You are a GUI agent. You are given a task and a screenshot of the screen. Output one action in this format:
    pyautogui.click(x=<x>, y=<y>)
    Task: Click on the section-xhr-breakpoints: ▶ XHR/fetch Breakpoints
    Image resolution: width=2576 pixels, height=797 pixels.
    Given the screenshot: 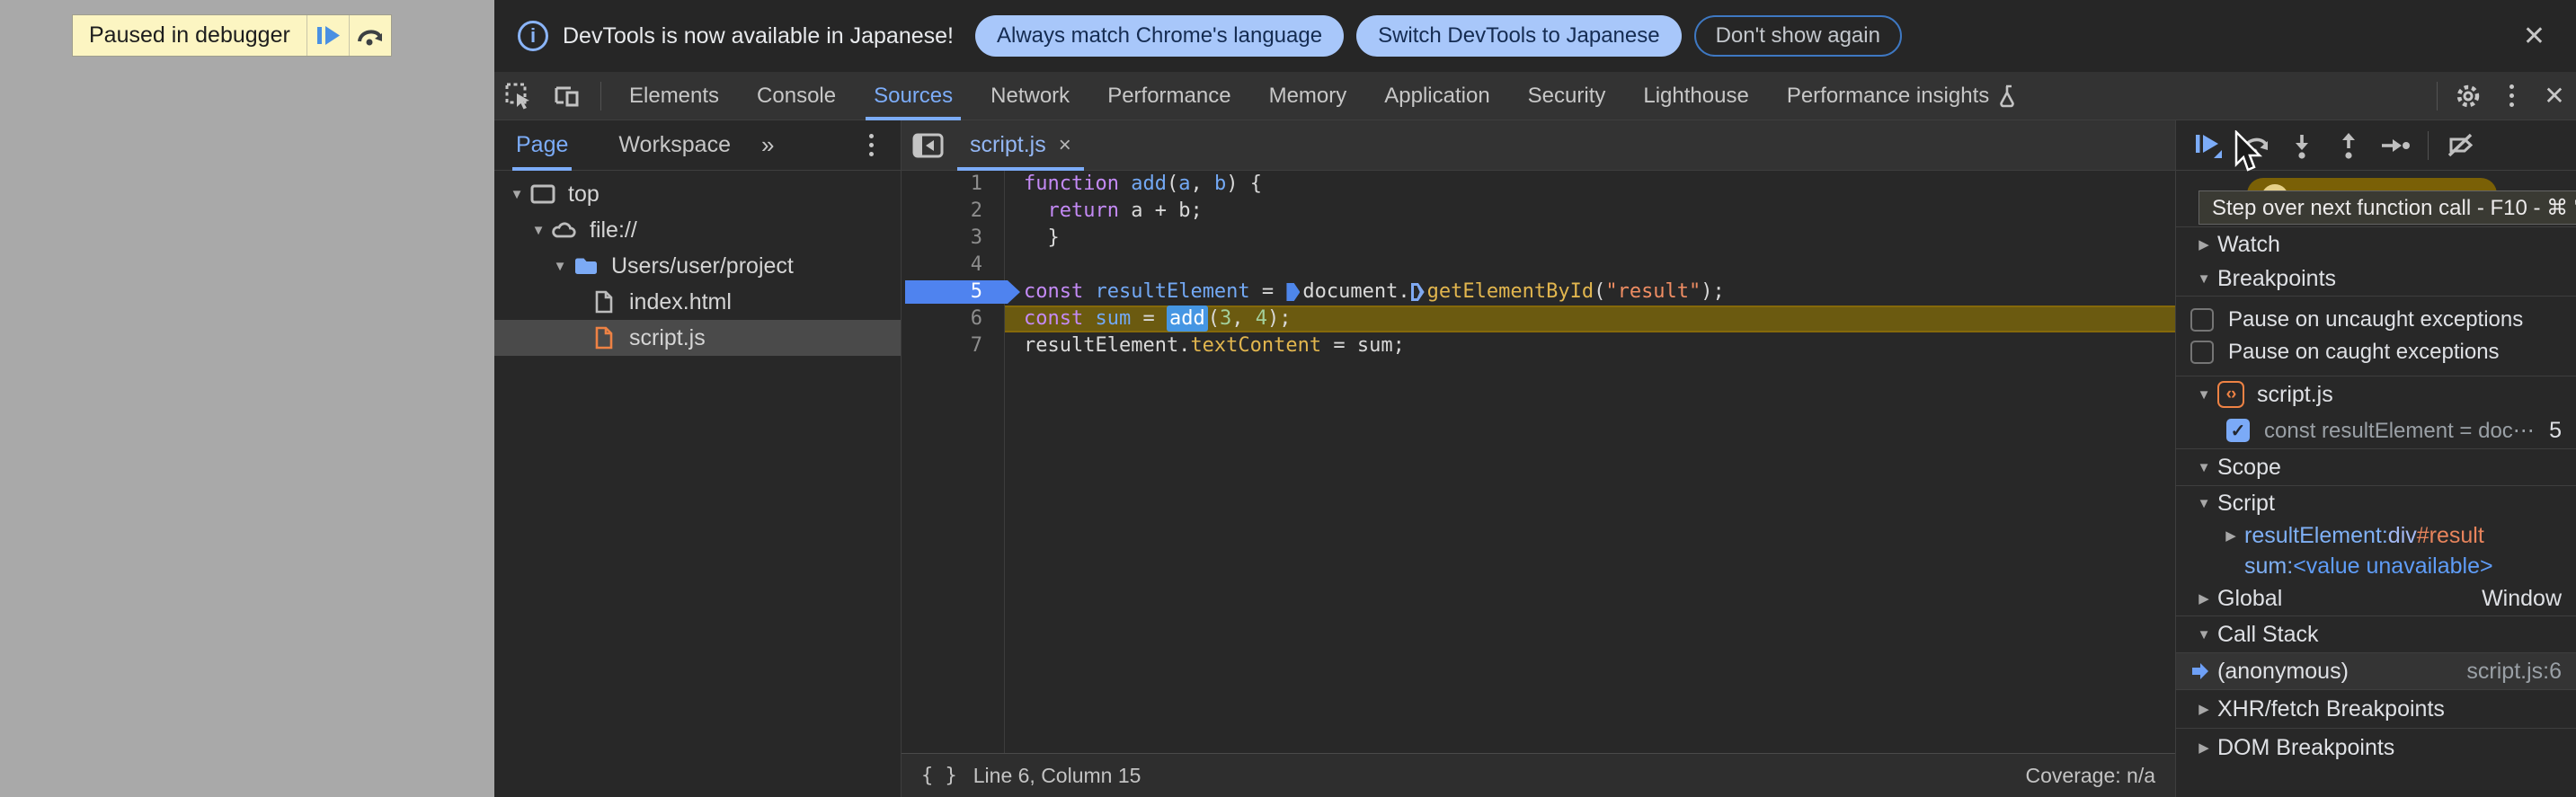 What is the action you would take?
    pyautogui.click(x=2376, y=709)
    